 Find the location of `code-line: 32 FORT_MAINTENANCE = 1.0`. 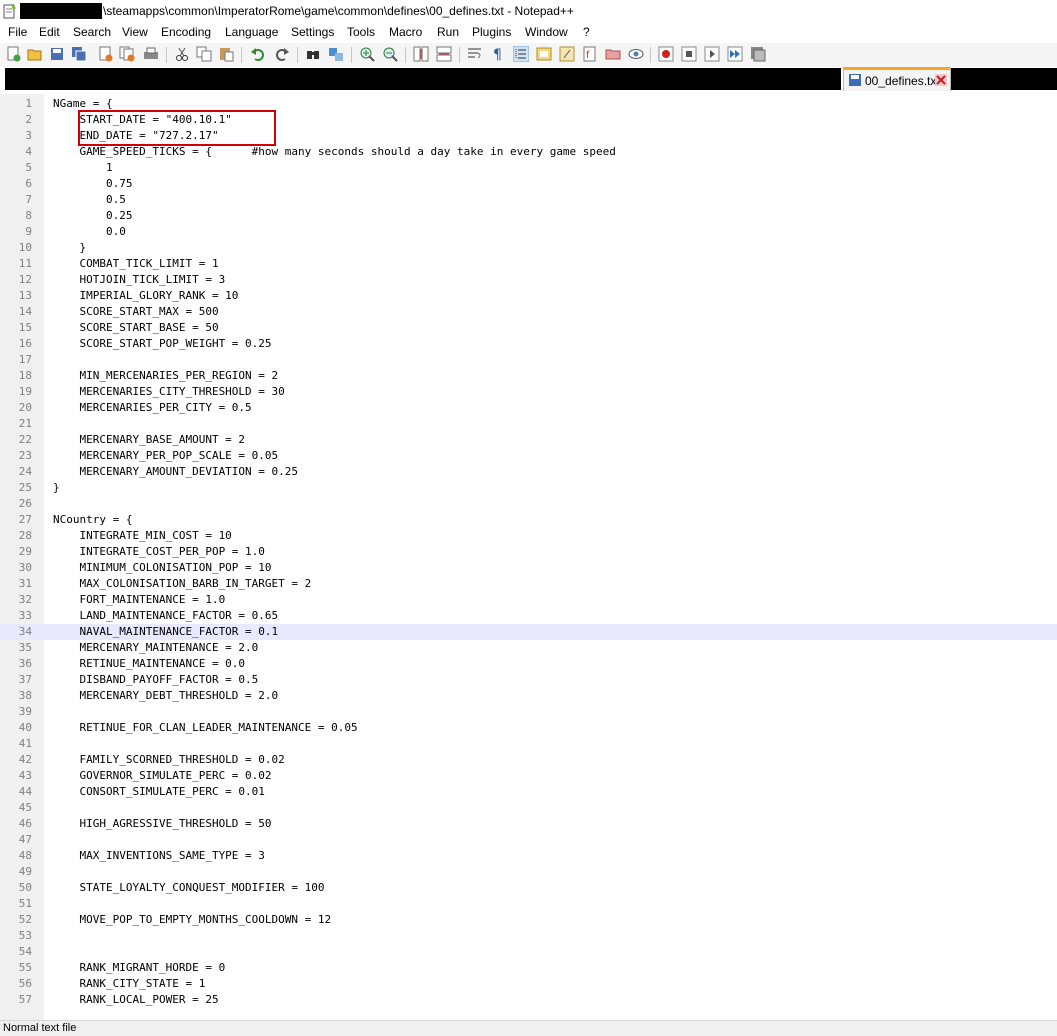

code-line: 32 FORT_MAINTENANCE = 1.0 is located at coordinates (528, 600).